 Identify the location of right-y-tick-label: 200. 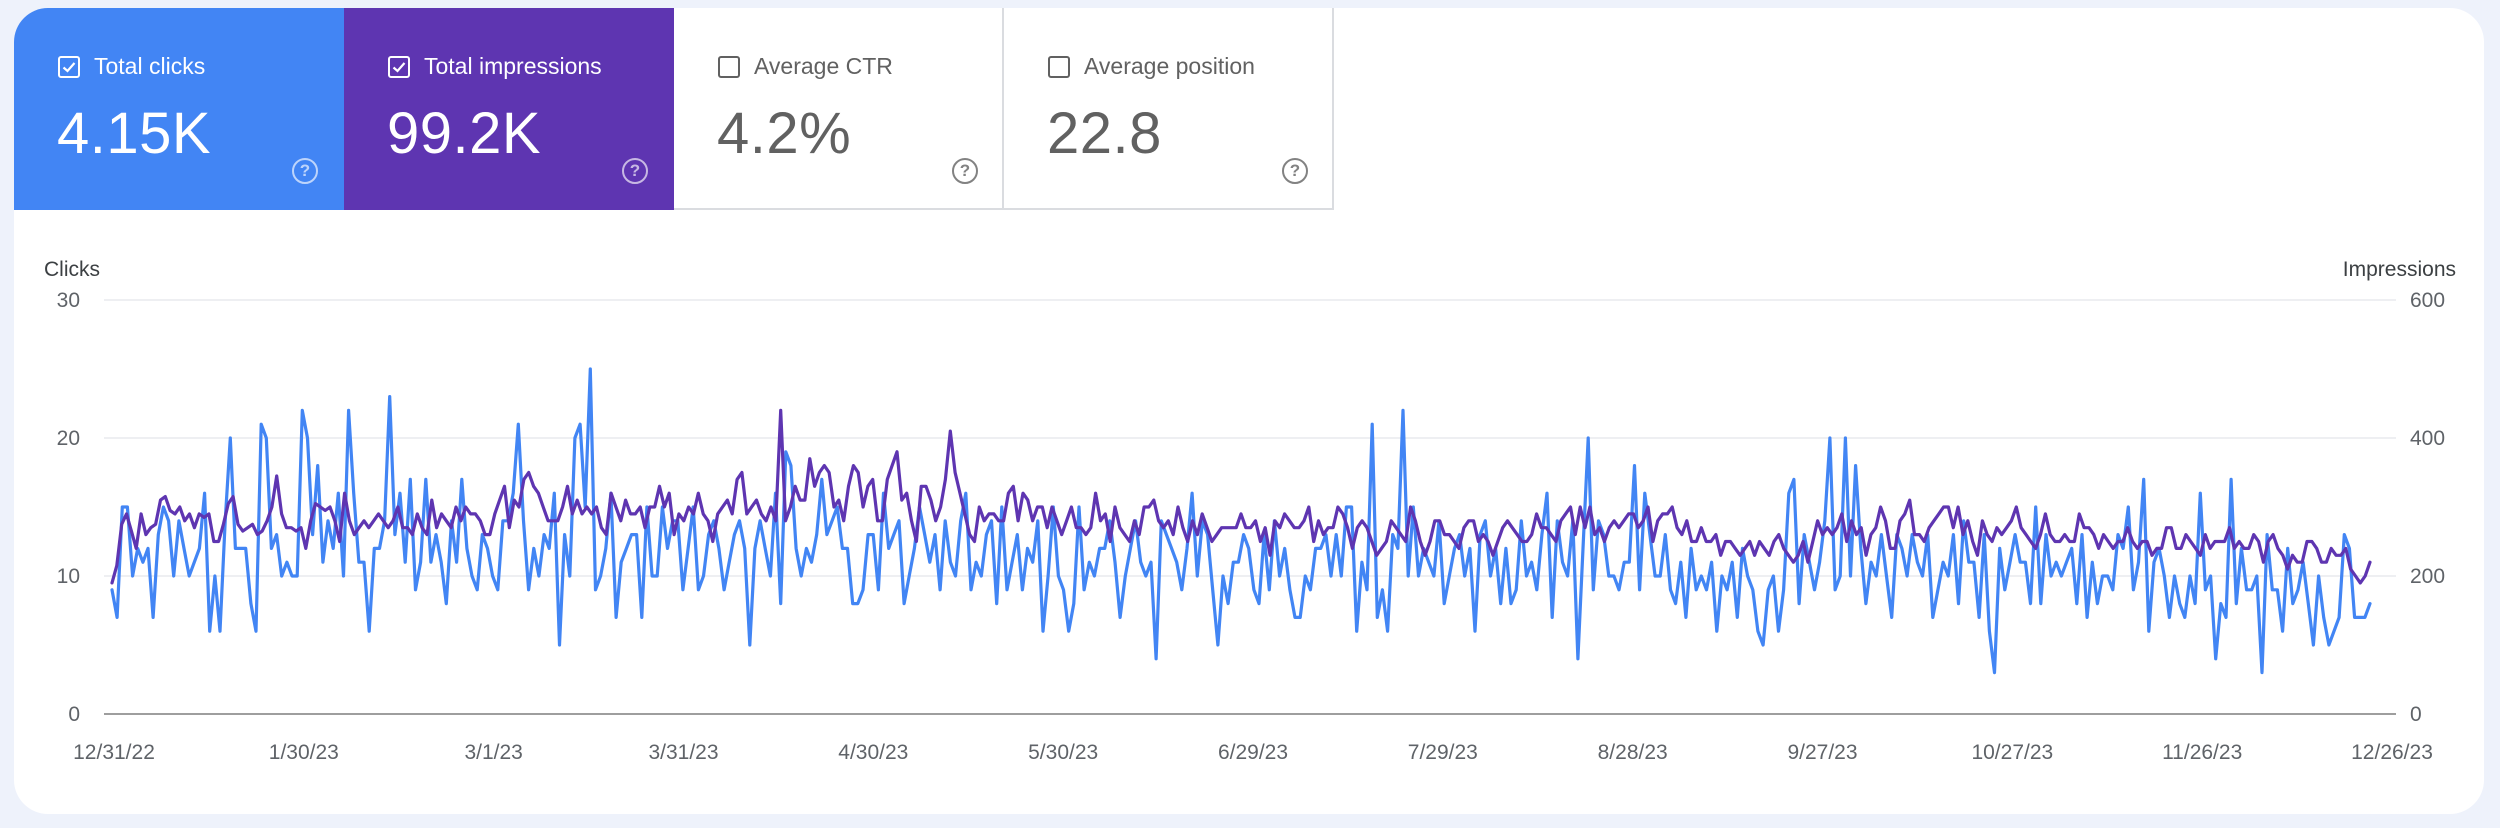
(2427, 576).